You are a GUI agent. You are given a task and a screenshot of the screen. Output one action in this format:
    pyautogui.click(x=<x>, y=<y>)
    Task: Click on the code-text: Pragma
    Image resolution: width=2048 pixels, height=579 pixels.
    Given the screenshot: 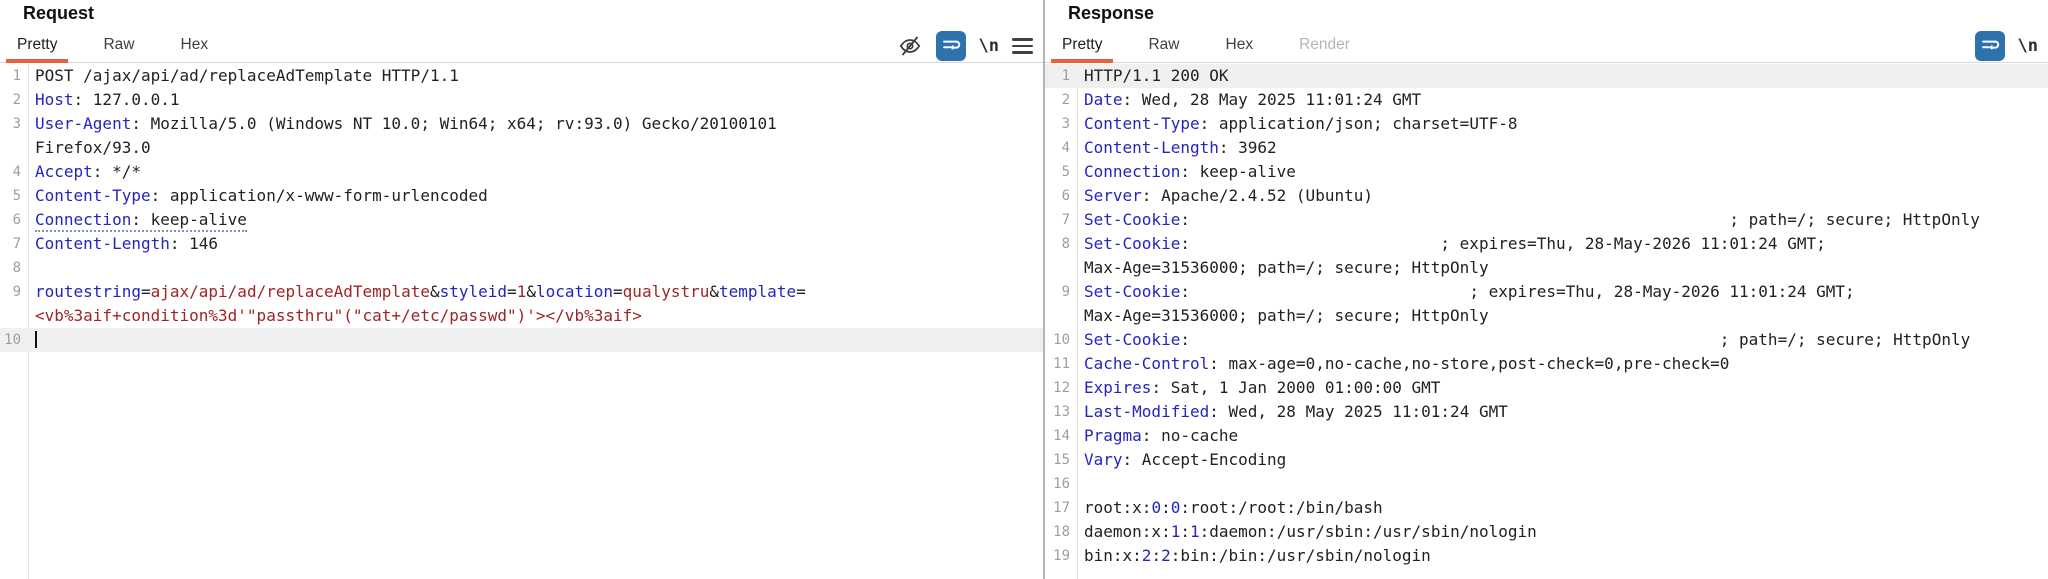 What is the action you would take?
    pyautogui.click(x=1113, y=435)
    